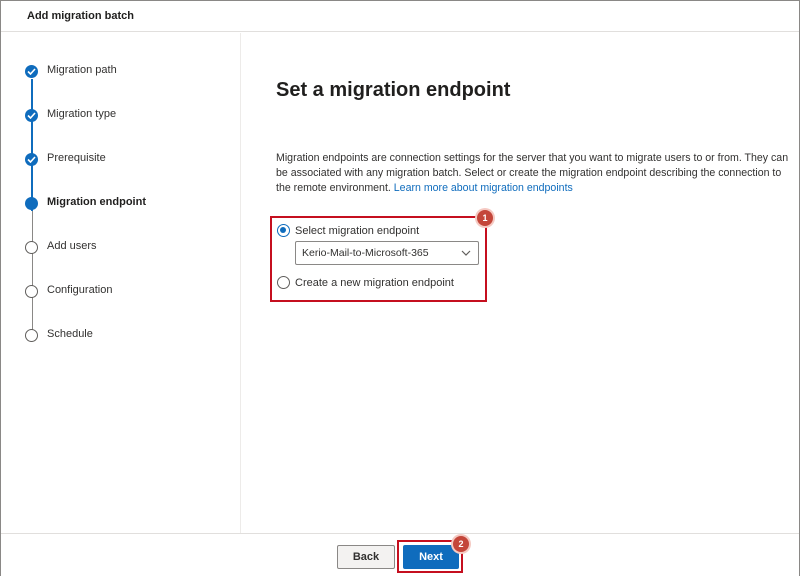 This screenshot has height=576, width=800. I want to click on chevron-down-icon, so click(466, 253).